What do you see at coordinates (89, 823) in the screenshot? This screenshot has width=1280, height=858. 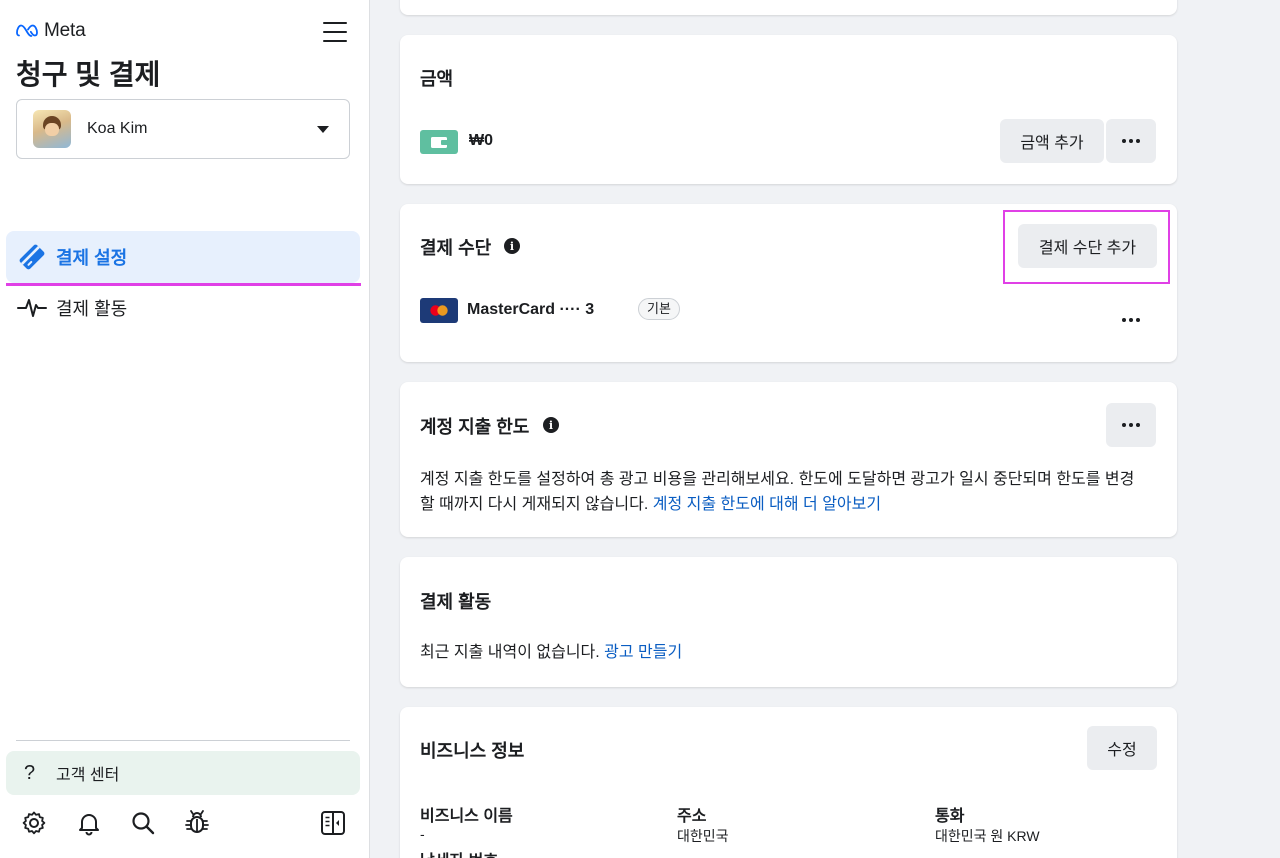 I see `bell-icon` at bounding box center [89, 823].